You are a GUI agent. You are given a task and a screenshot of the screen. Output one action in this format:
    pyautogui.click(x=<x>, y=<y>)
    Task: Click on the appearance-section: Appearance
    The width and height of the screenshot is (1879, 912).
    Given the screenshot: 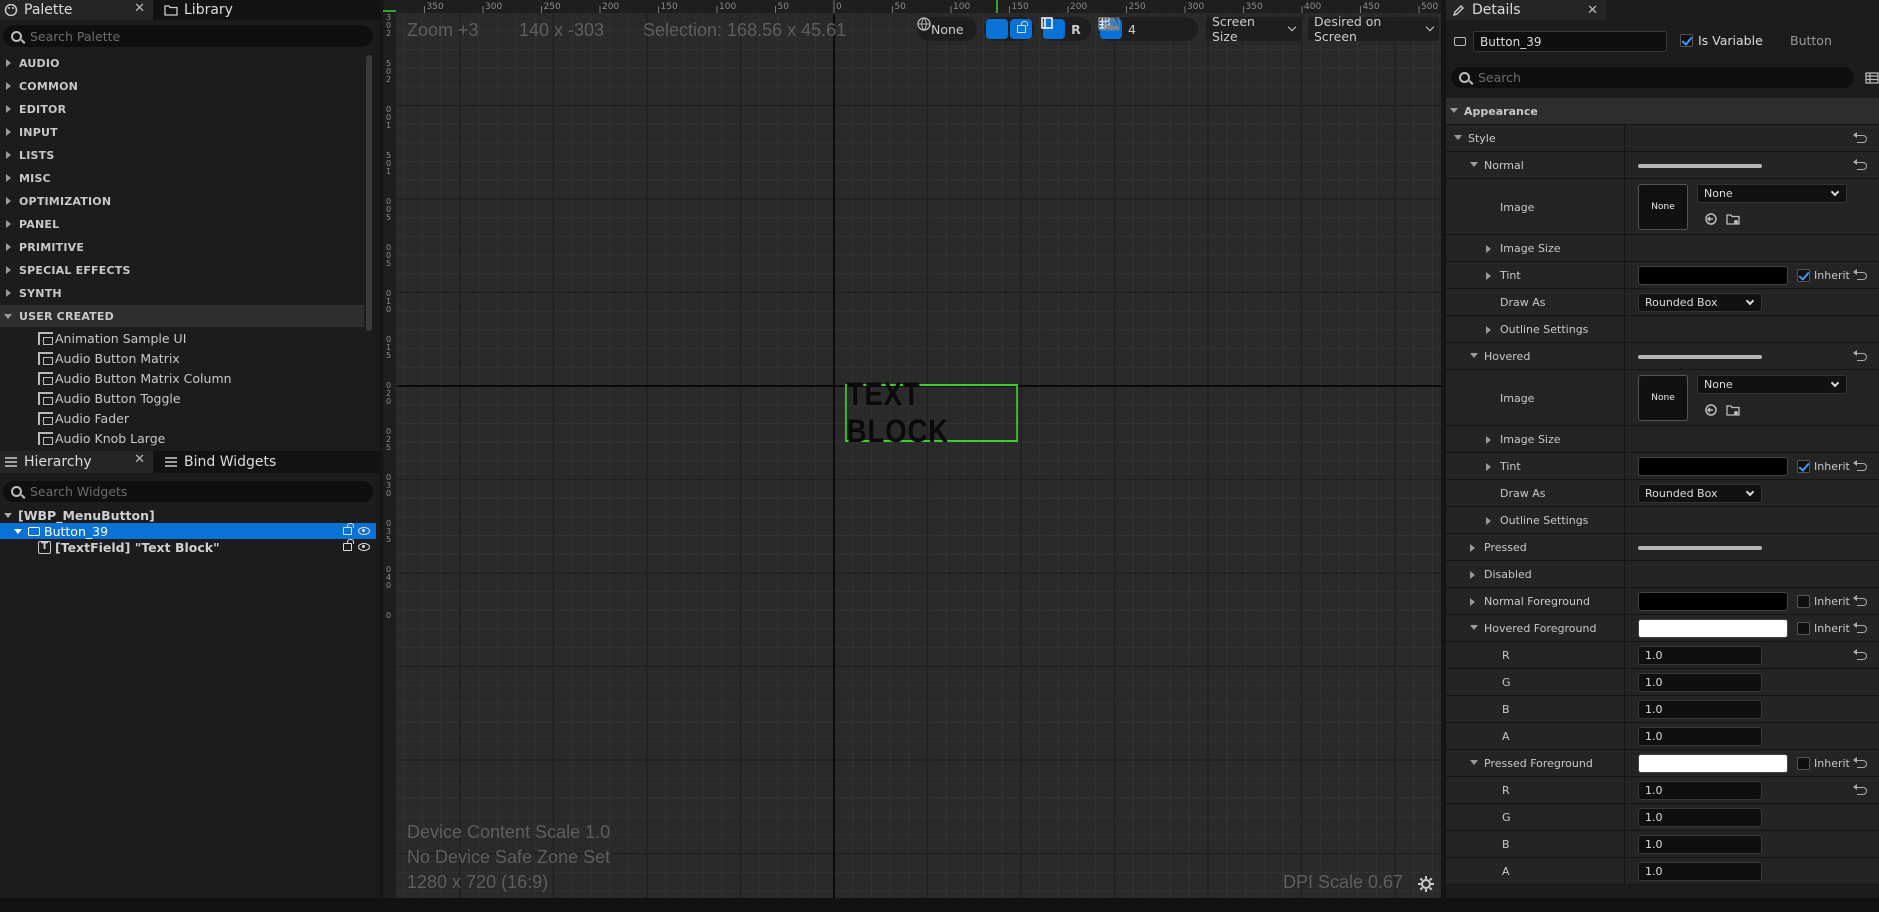 What is the action you would take?
    pyautogui.click(x=1662, y=111)
    